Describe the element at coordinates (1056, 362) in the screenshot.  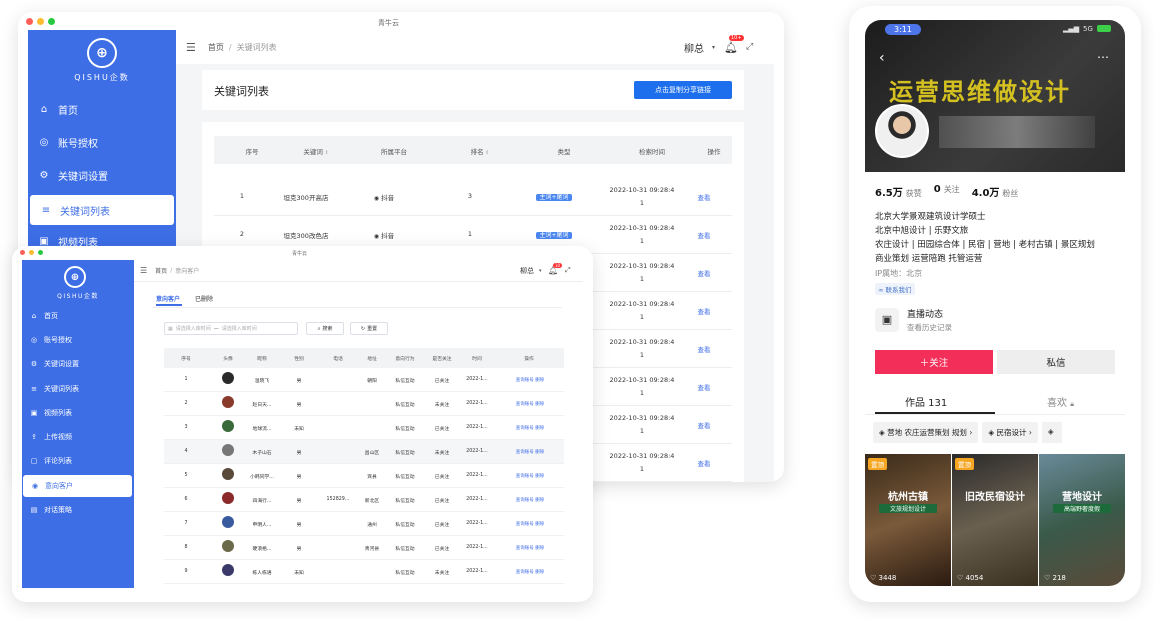
I see `message-button: 私信` at that location.